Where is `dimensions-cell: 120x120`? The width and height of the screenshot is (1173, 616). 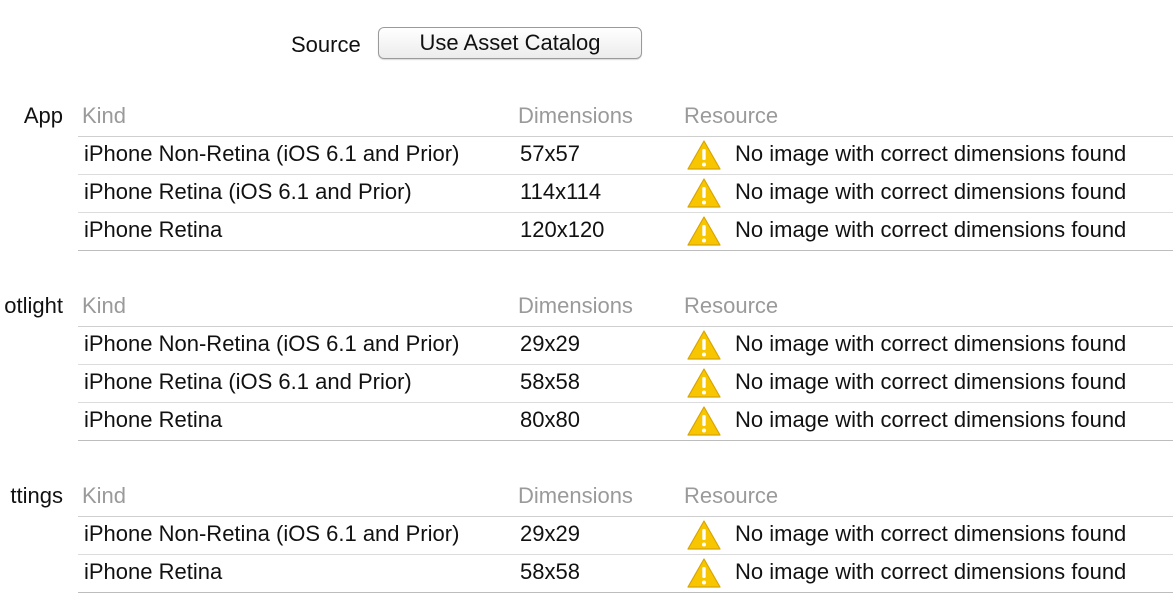 dimensions-cell: 120x120 is located at coordinates (562, 229).